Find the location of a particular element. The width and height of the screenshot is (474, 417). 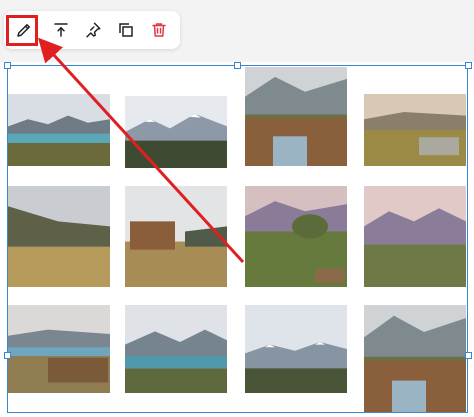

pin-button is located at coordinates (93, 30).